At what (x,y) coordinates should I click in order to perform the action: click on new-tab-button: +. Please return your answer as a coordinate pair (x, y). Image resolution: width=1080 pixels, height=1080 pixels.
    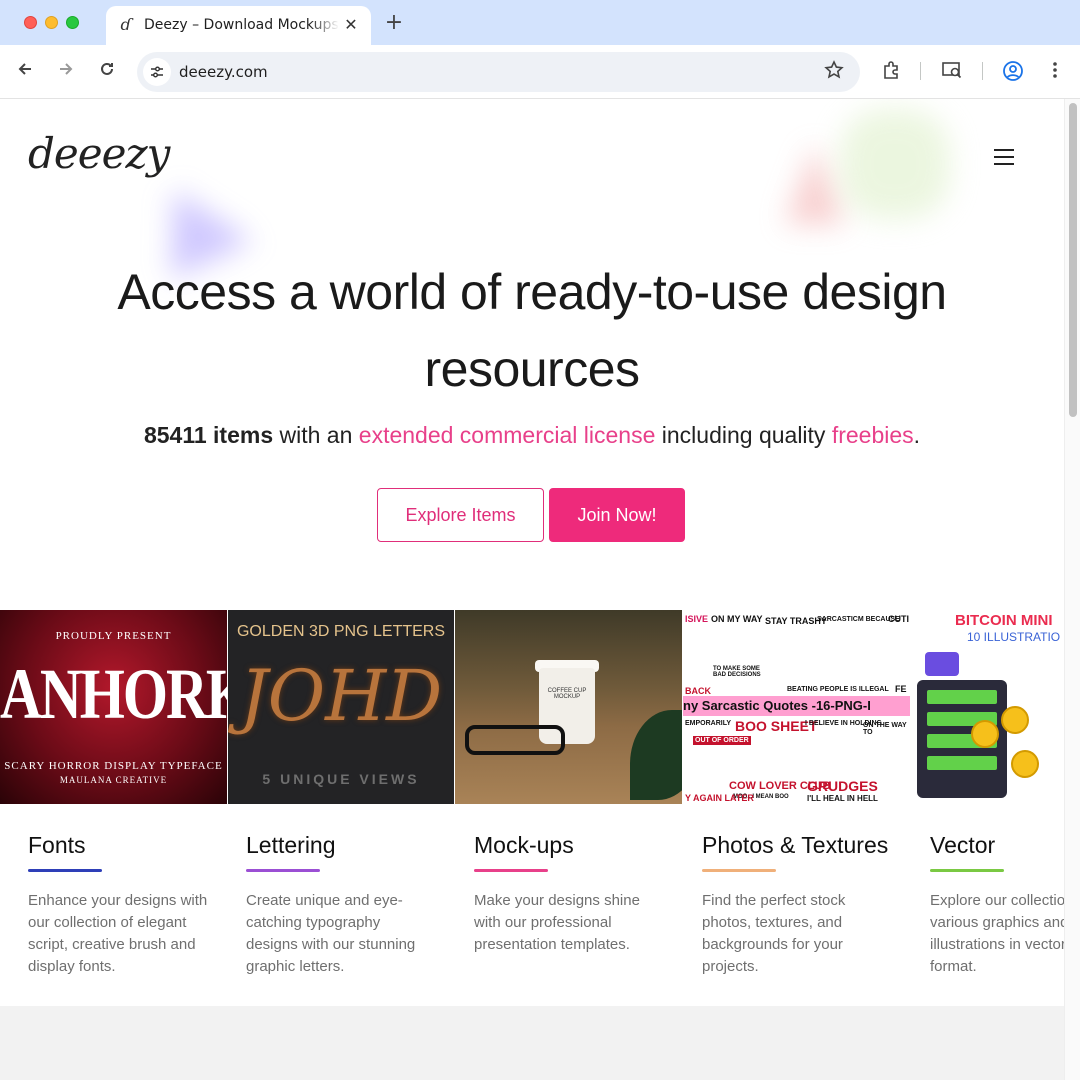
    Looking at the image, I should click on (394, 23).